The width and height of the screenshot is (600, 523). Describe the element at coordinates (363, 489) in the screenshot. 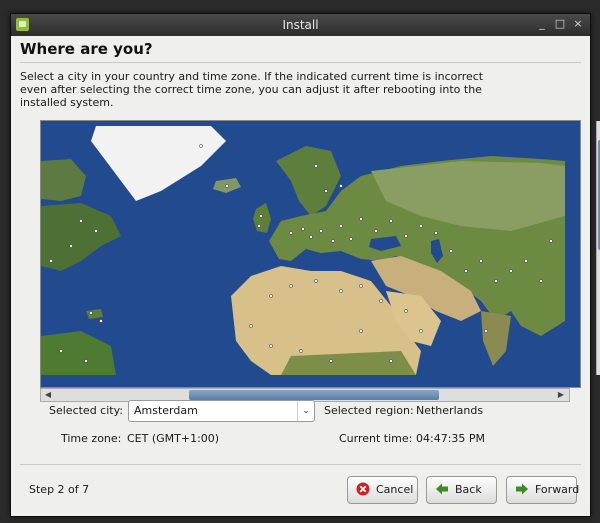

I see `cancel-icon` at that location.